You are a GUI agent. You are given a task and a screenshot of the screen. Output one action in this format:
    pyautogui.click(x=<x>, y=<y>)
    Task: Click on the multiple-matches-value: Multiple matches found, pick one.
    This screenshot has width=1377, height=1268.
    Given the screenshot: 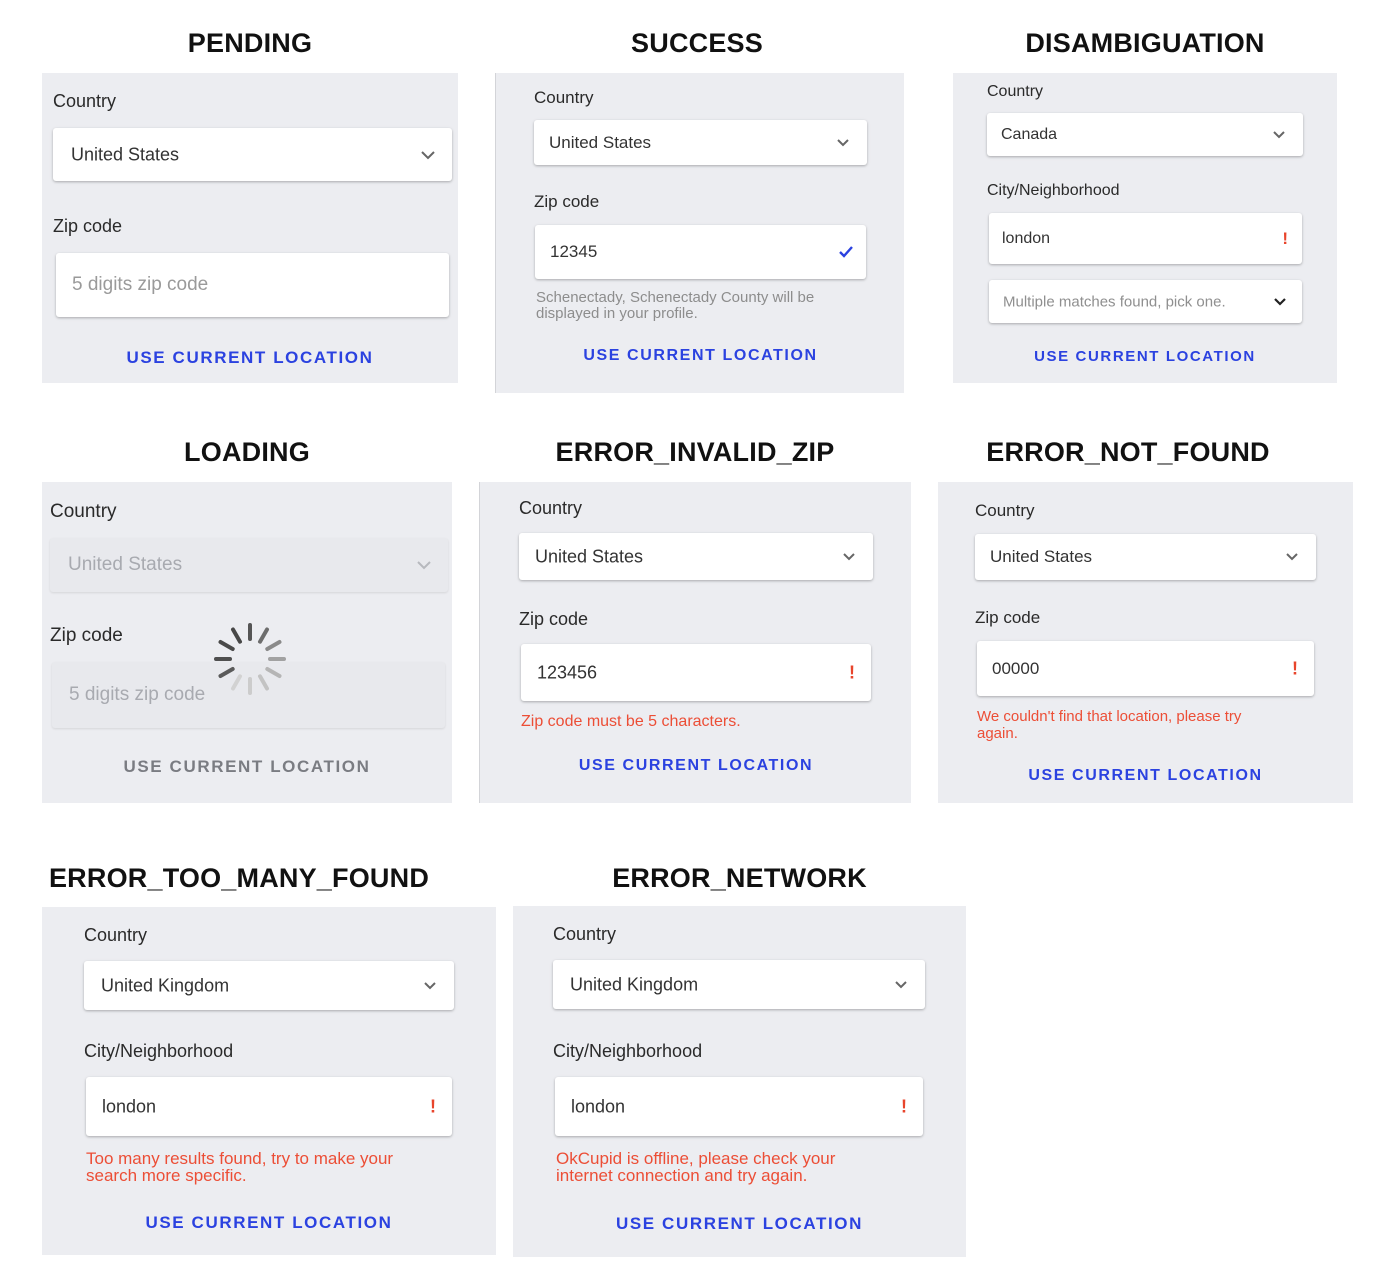 What is the action you would take?
    pyautogui.click(x=1114, y=301)
    